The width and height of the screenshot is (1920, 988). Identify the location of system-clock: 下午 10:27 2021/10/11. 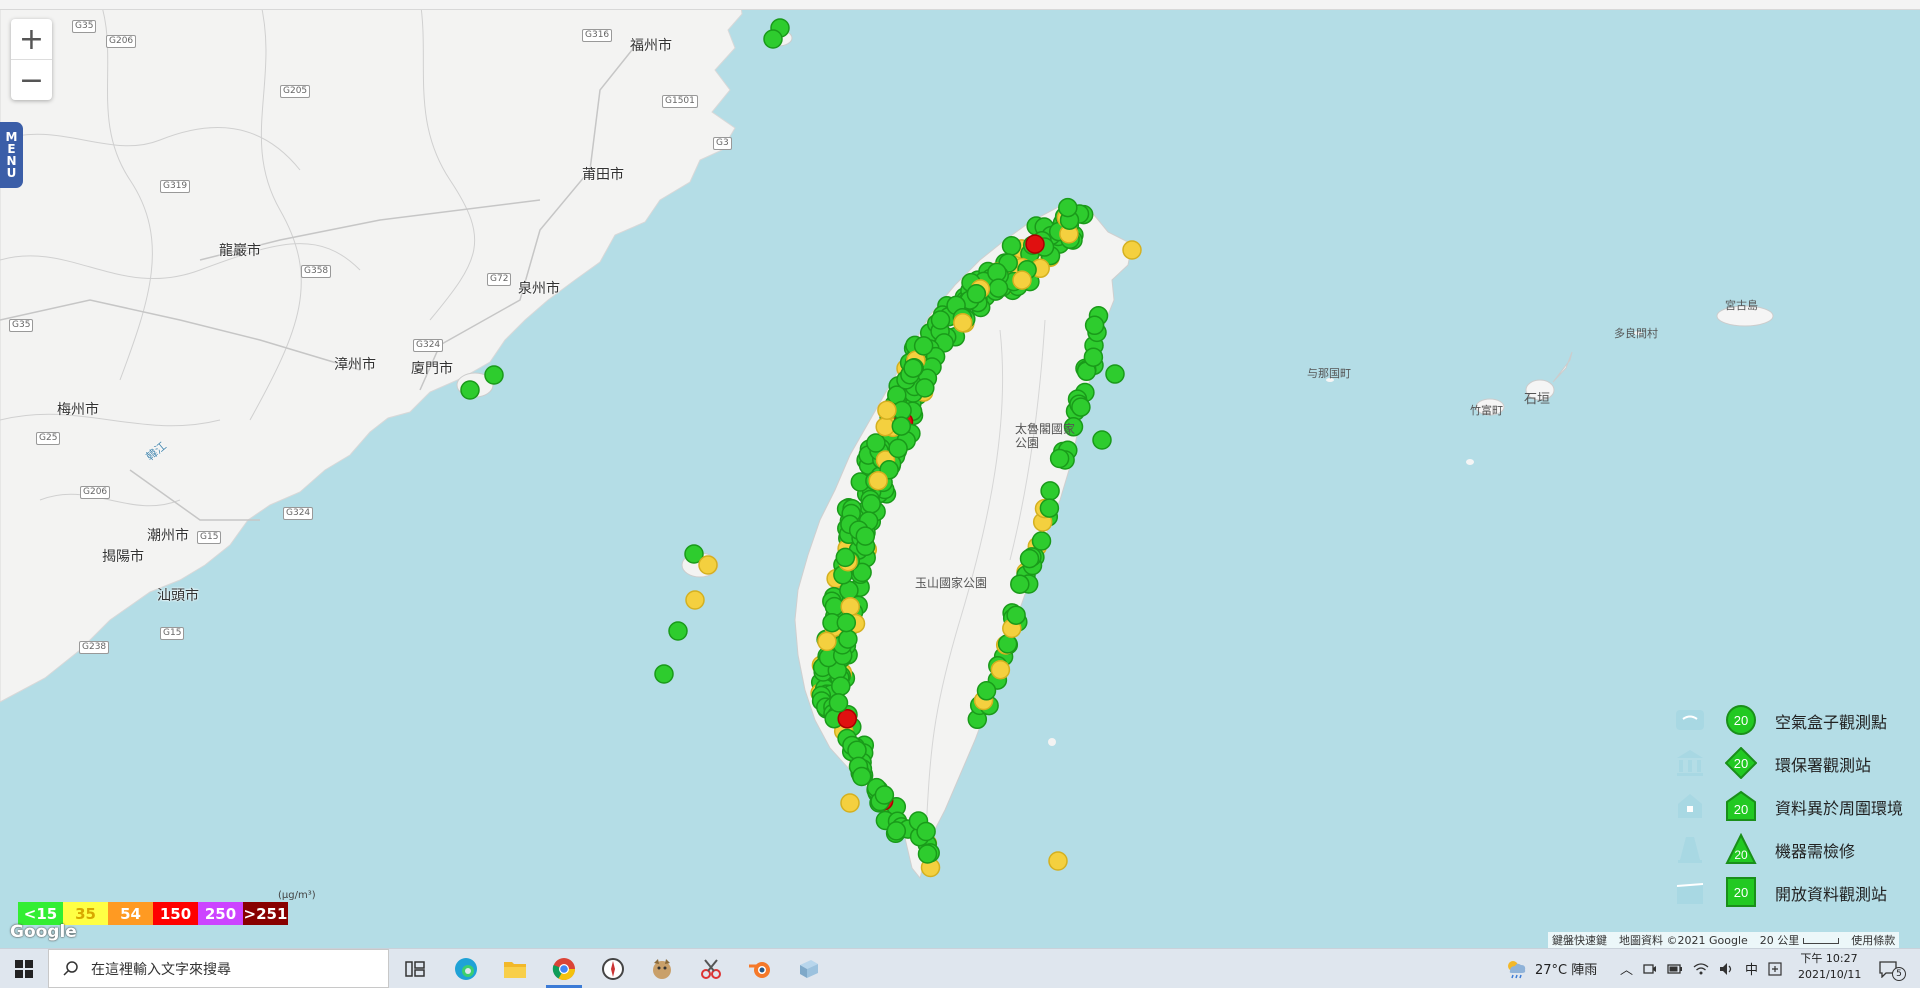
(1829, 967).